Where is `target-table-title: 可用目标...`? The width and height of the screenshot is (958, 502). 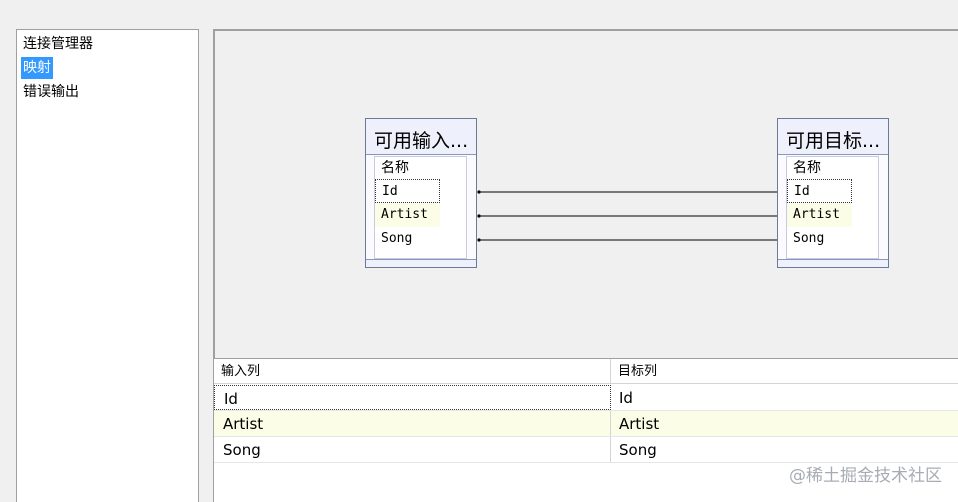 target-table-title: 可用目标... is located at coordinates (833, 137).